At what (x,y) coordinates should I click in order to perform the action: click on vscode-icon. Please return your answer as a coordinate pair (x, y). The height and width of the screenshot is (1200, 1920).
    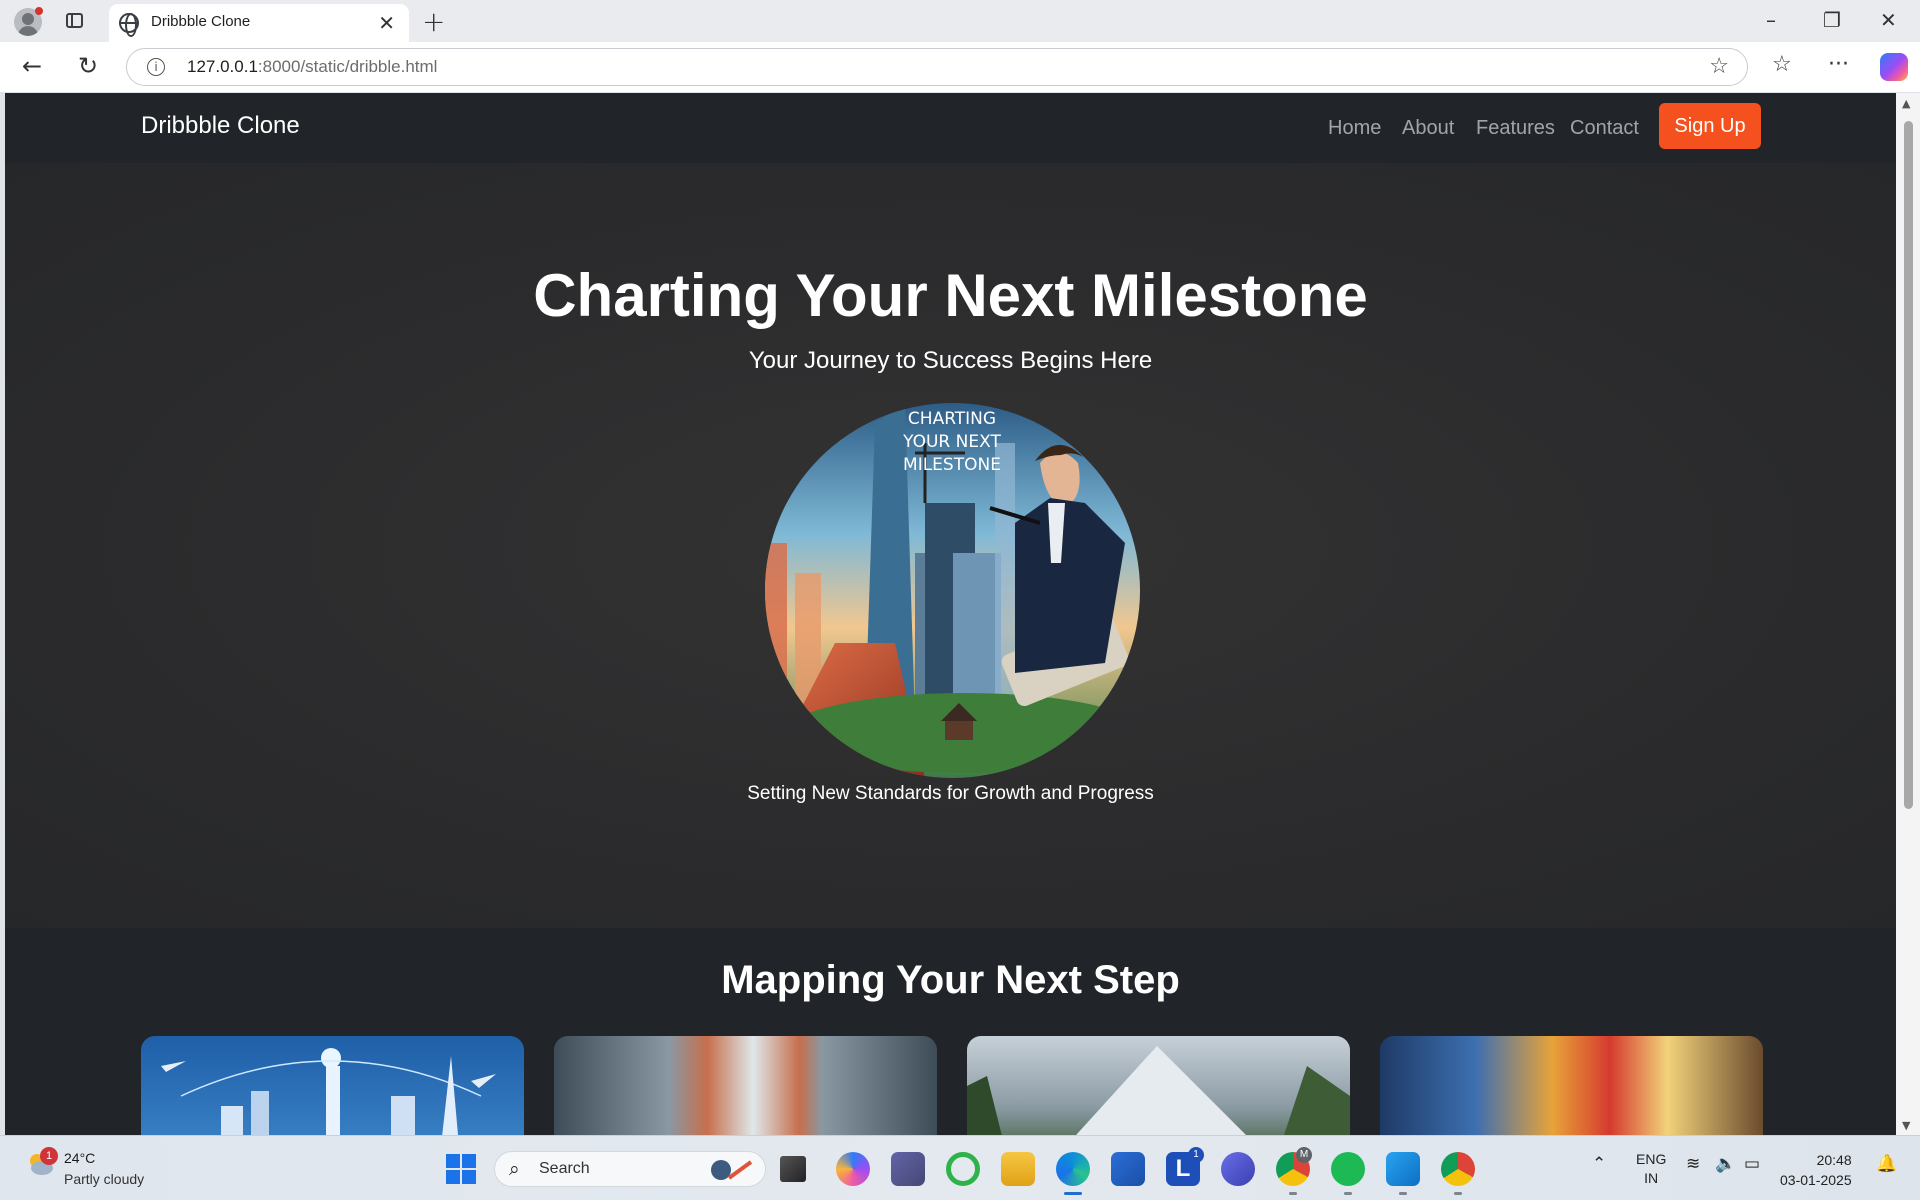
    Looking at the image, I should click on (1403, 1169).